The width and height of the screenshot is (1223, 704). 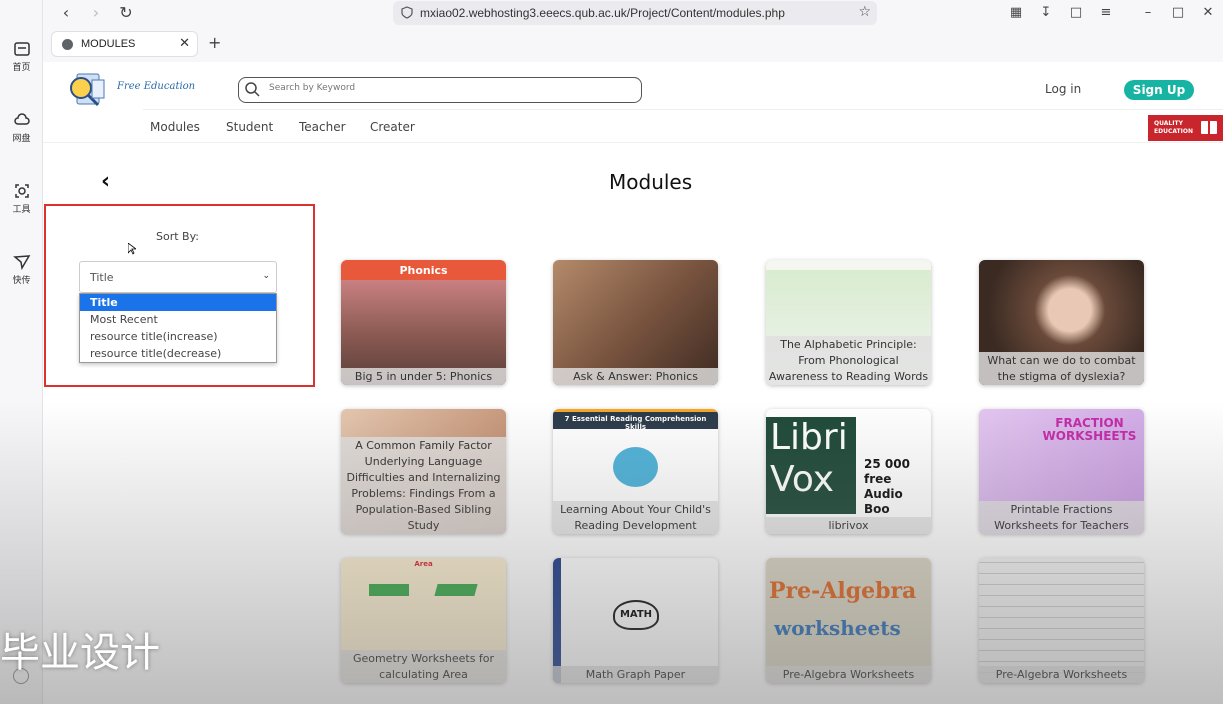 I want to click on divider, so click(x=683, y=109).